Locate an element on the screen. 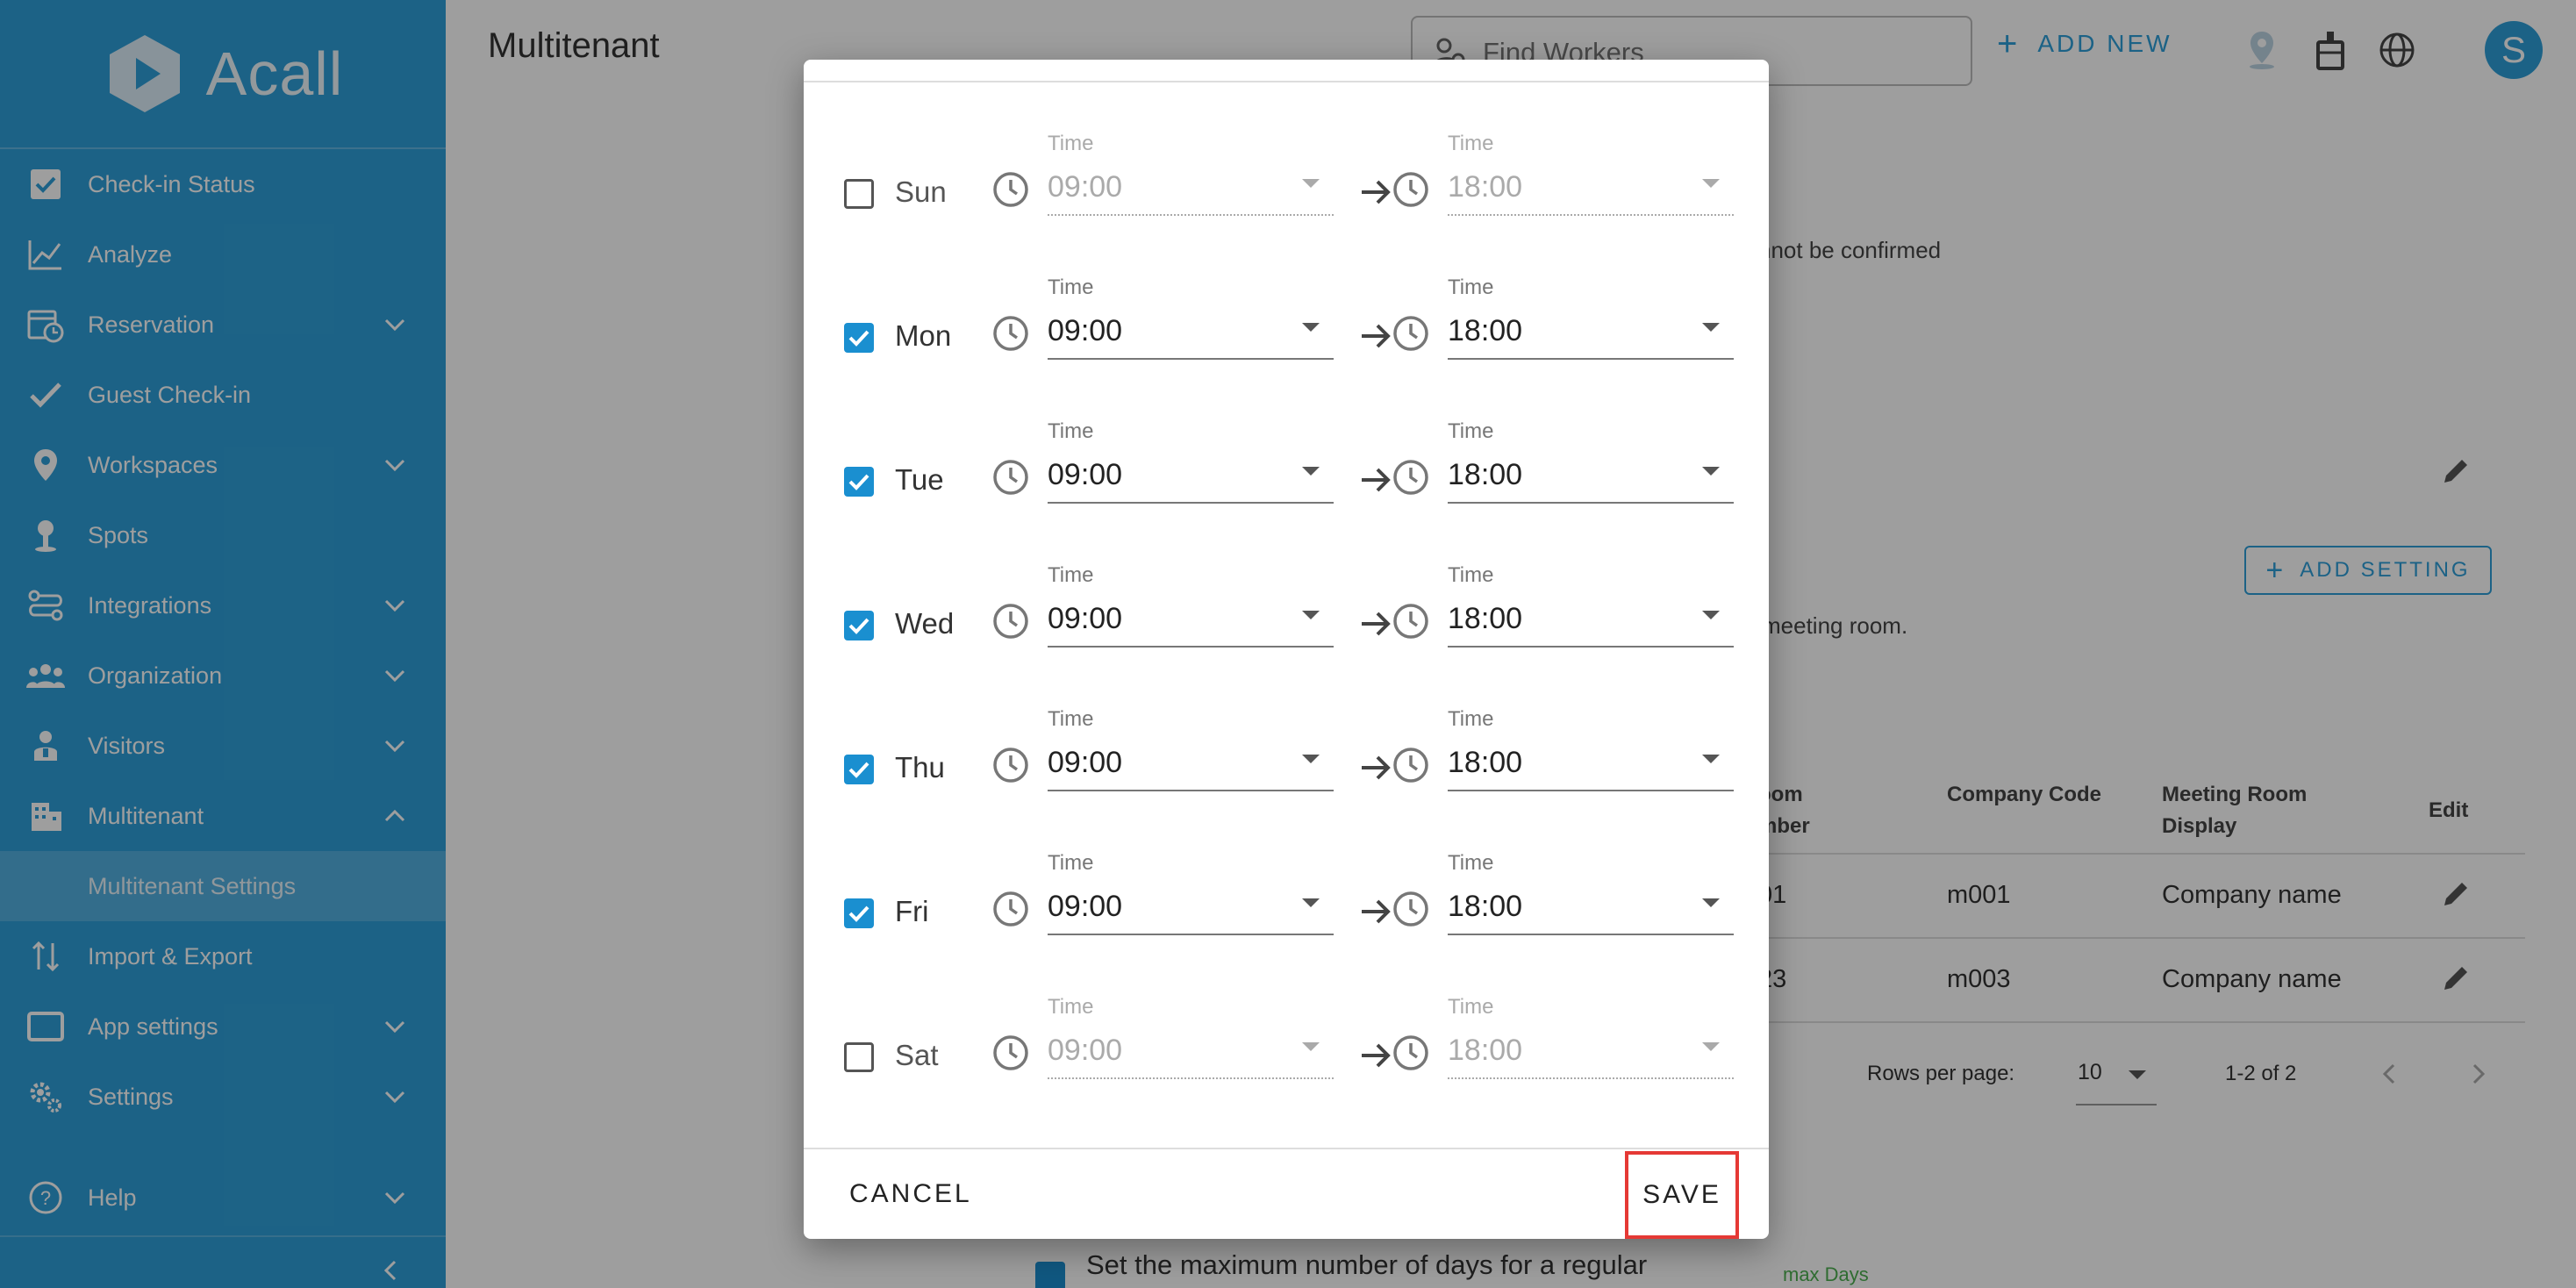  day-row-wed: Wed Time 09:00 Time 18:00 is located at coordinates (1286, 615).